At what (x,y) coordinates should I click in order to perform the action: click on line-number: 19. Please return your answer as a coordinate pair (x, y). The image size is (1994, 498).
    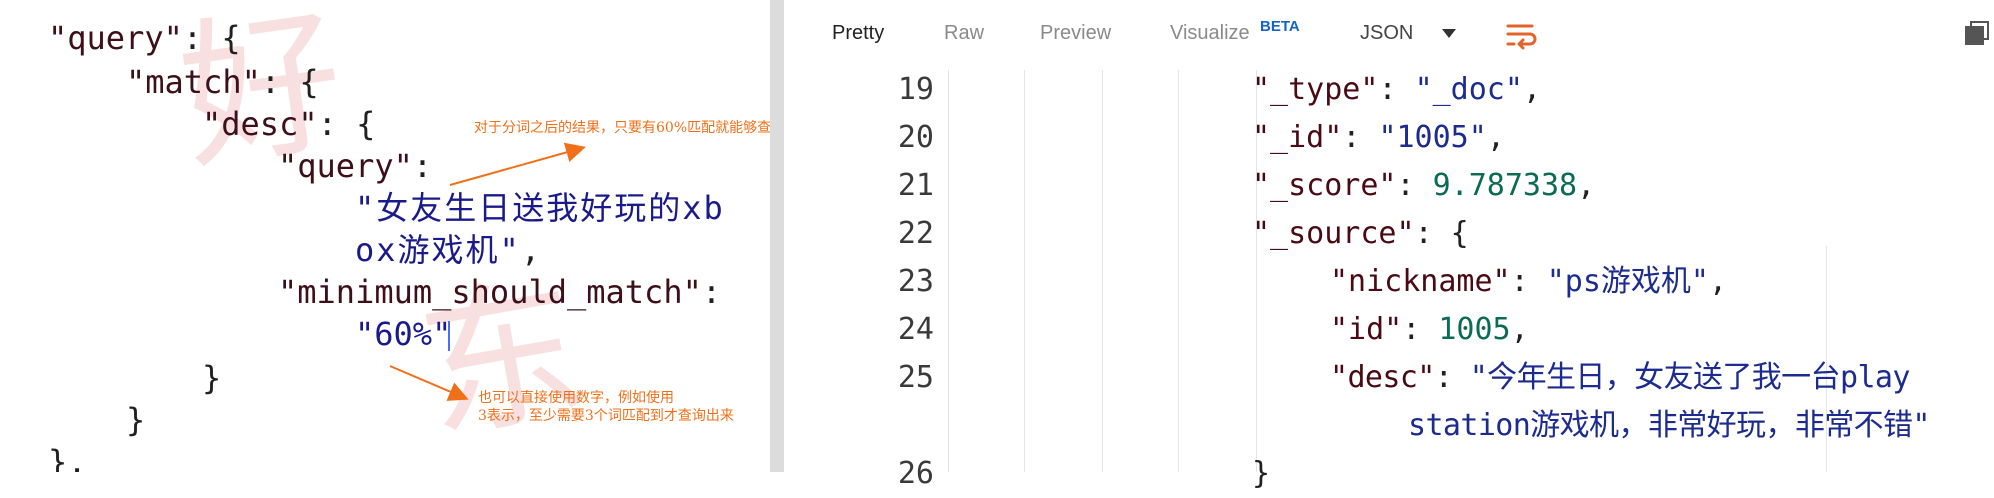
    Looking at the image, I should click on (915, 89).